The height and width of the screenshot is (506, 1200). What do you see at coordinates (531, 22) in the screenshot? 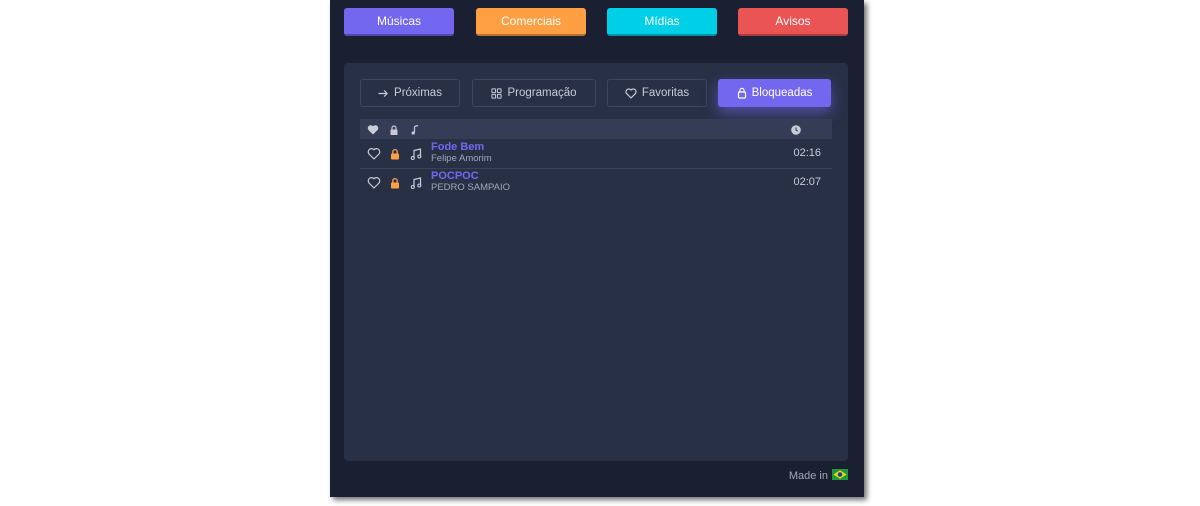
I see `comerciais-button: Comerciais` at bounding box center [531, 22].